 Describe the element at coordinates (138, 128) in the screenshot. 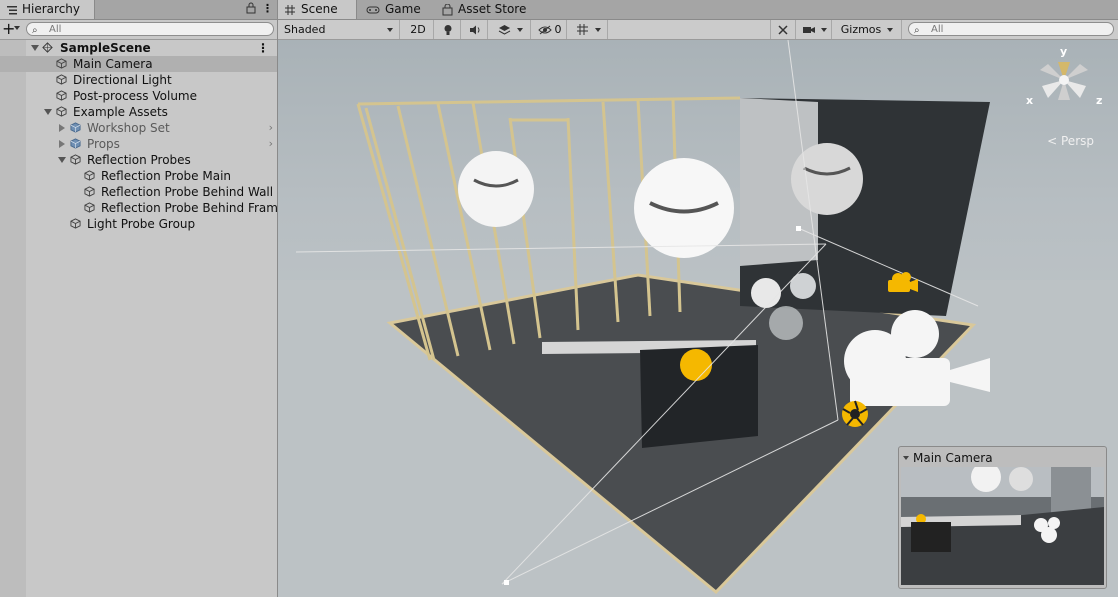

I see `hierarchy-item-workshop-set: Workshop Set ›` at that location.